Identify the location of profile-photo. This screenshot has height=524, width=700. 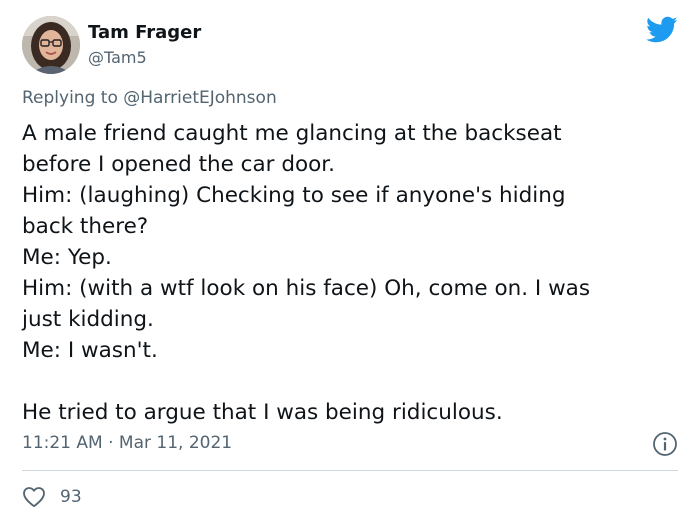
(51, 45).